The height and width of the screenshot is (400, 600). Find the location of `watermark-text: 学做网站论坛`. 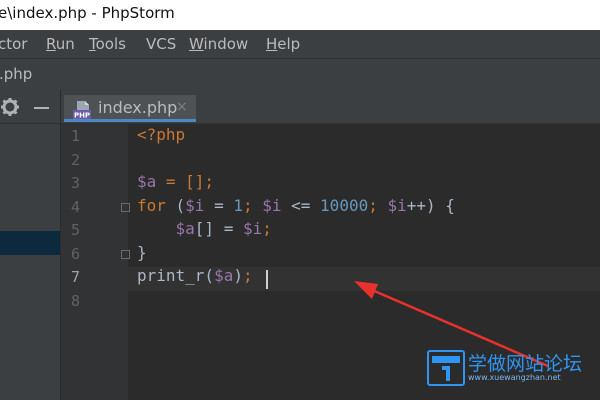

watermark-text: 学做网站论坛 is located at coordinates (525, 364).